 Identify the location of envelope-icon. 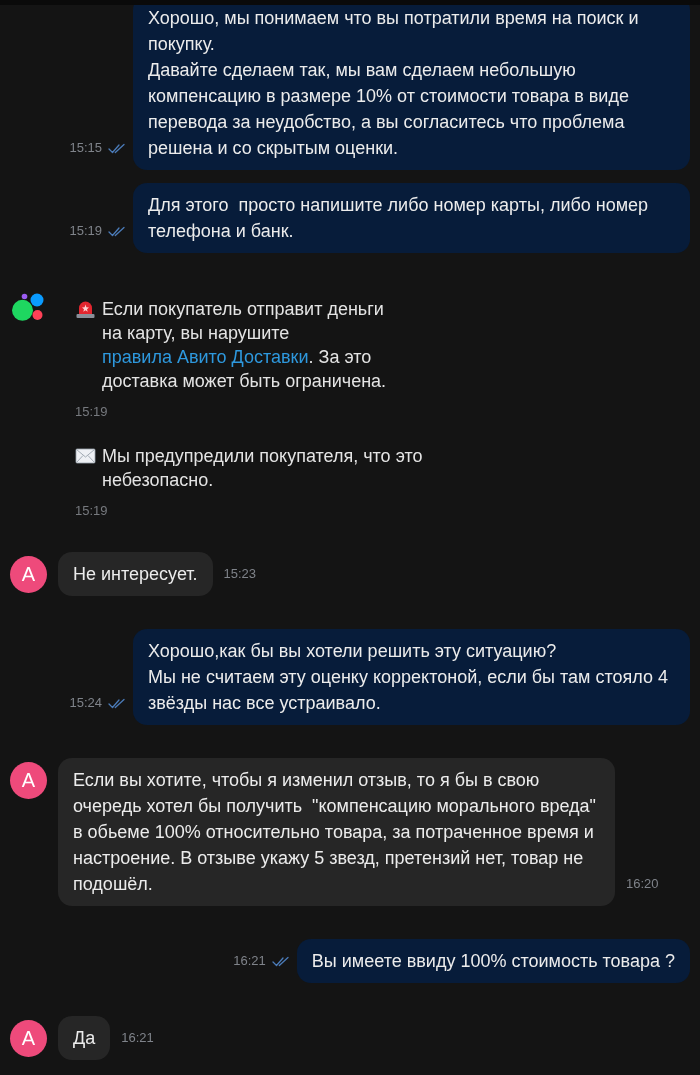
(85, 455).